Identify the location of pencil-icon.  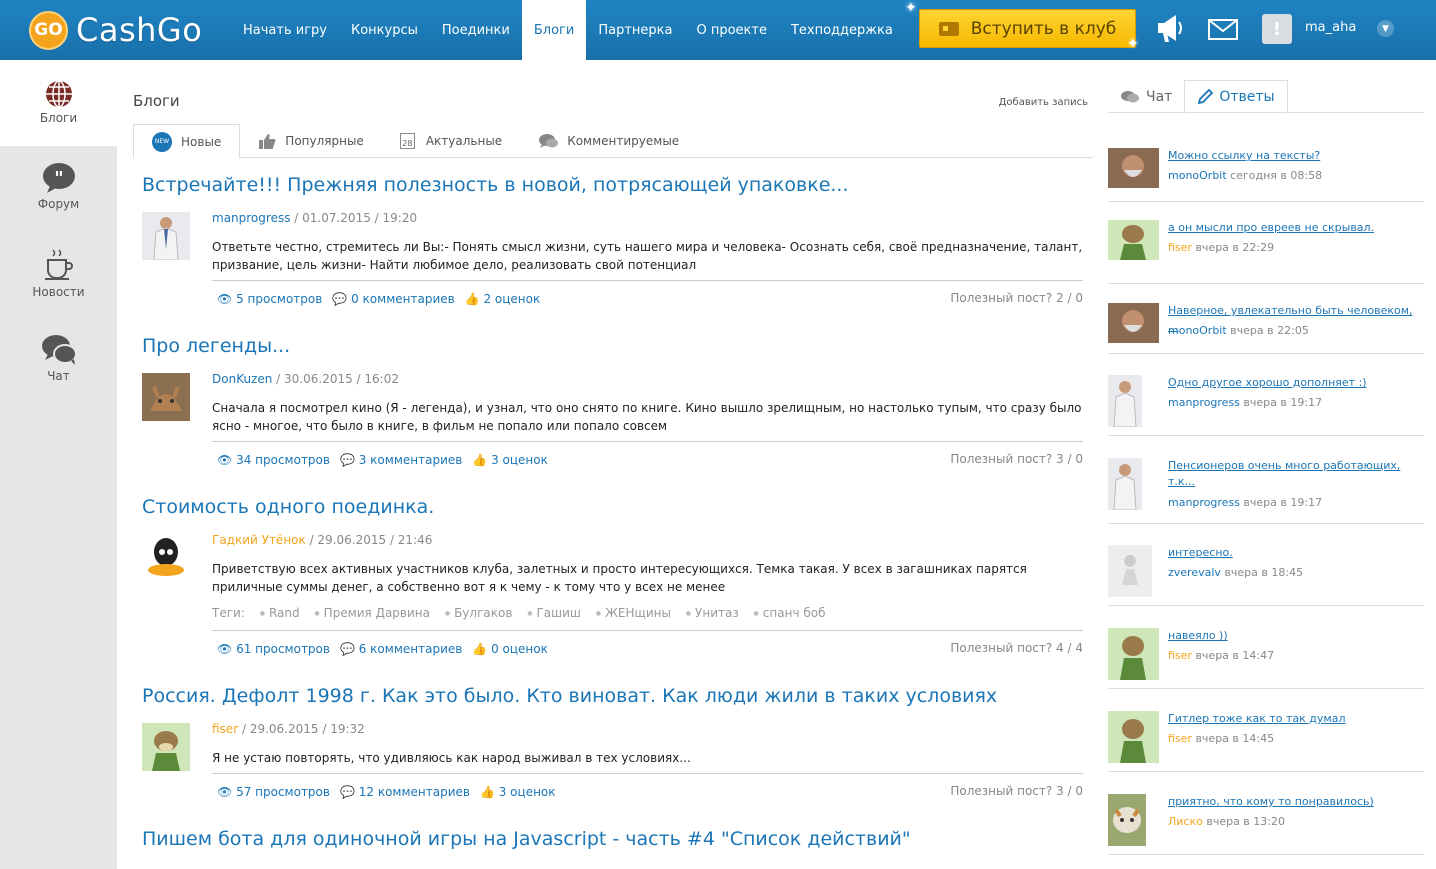
(1206, 97).